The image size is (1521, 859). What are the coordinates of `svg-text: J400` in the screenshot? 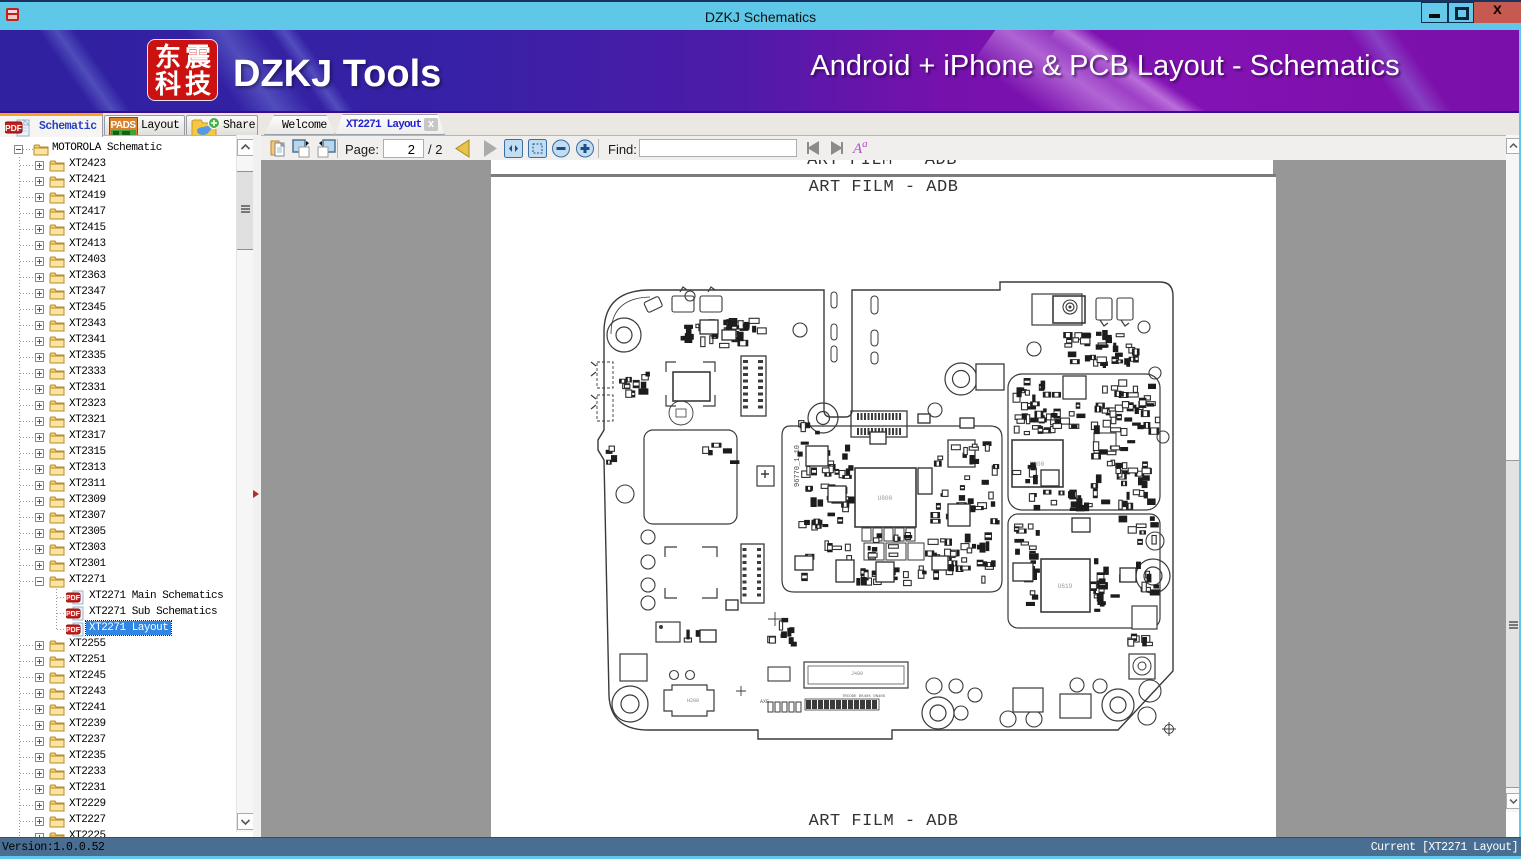 It's located at (857, 674).